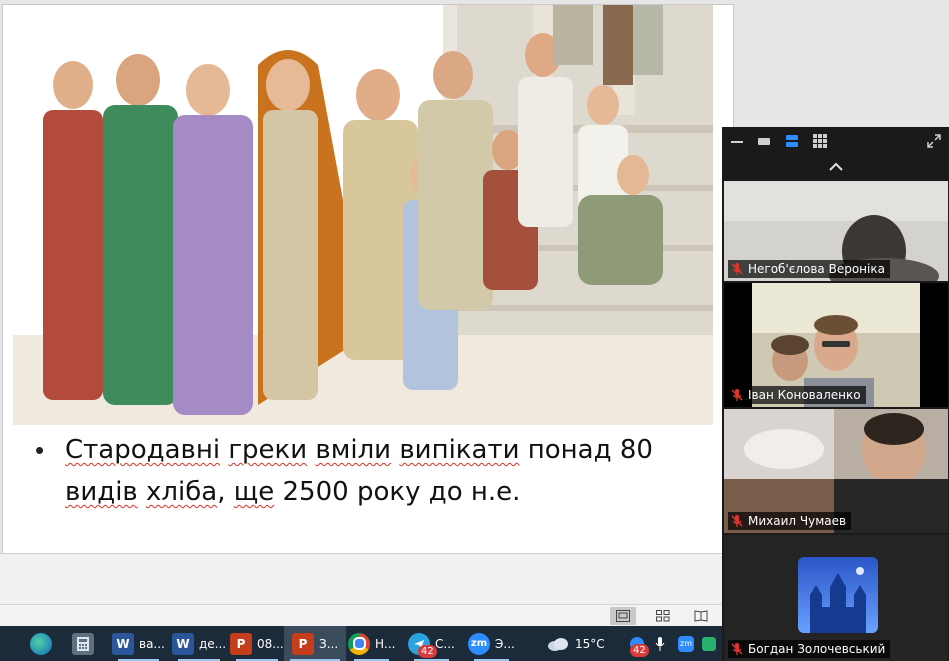  I want to click on zoom-toolbar, so click(835, 141).